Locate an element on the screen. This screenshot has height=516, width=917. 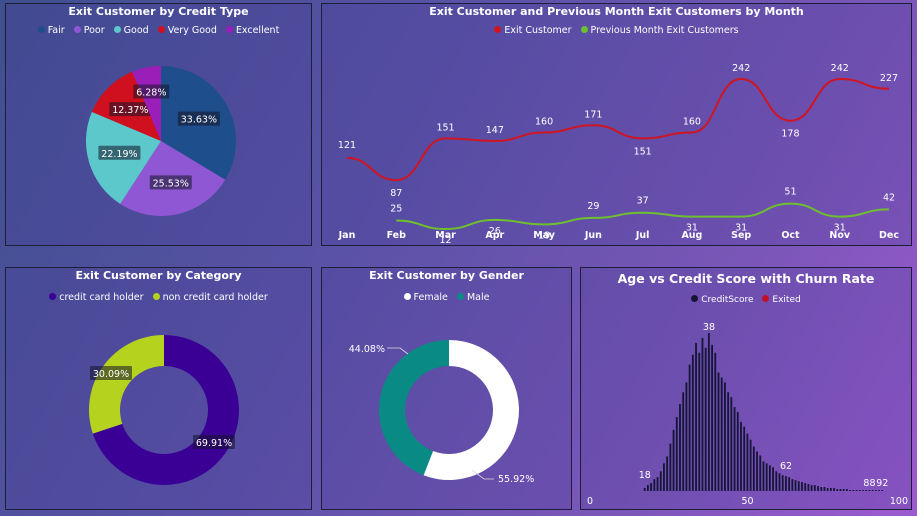
data-label: 227 is located at coordinates (889, 78).